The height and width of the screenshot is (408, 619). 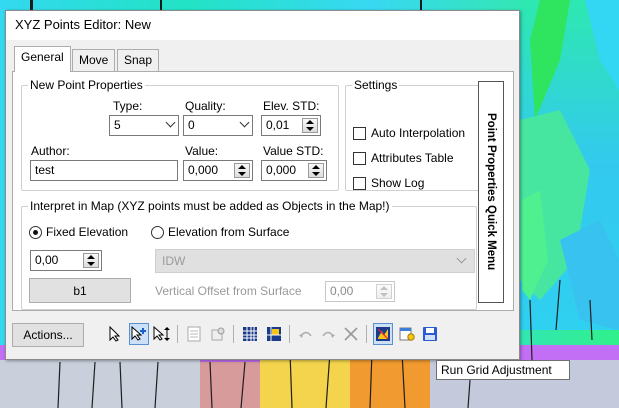 I want to click on value-std-value: 0,000, so click(x=281, y=170).